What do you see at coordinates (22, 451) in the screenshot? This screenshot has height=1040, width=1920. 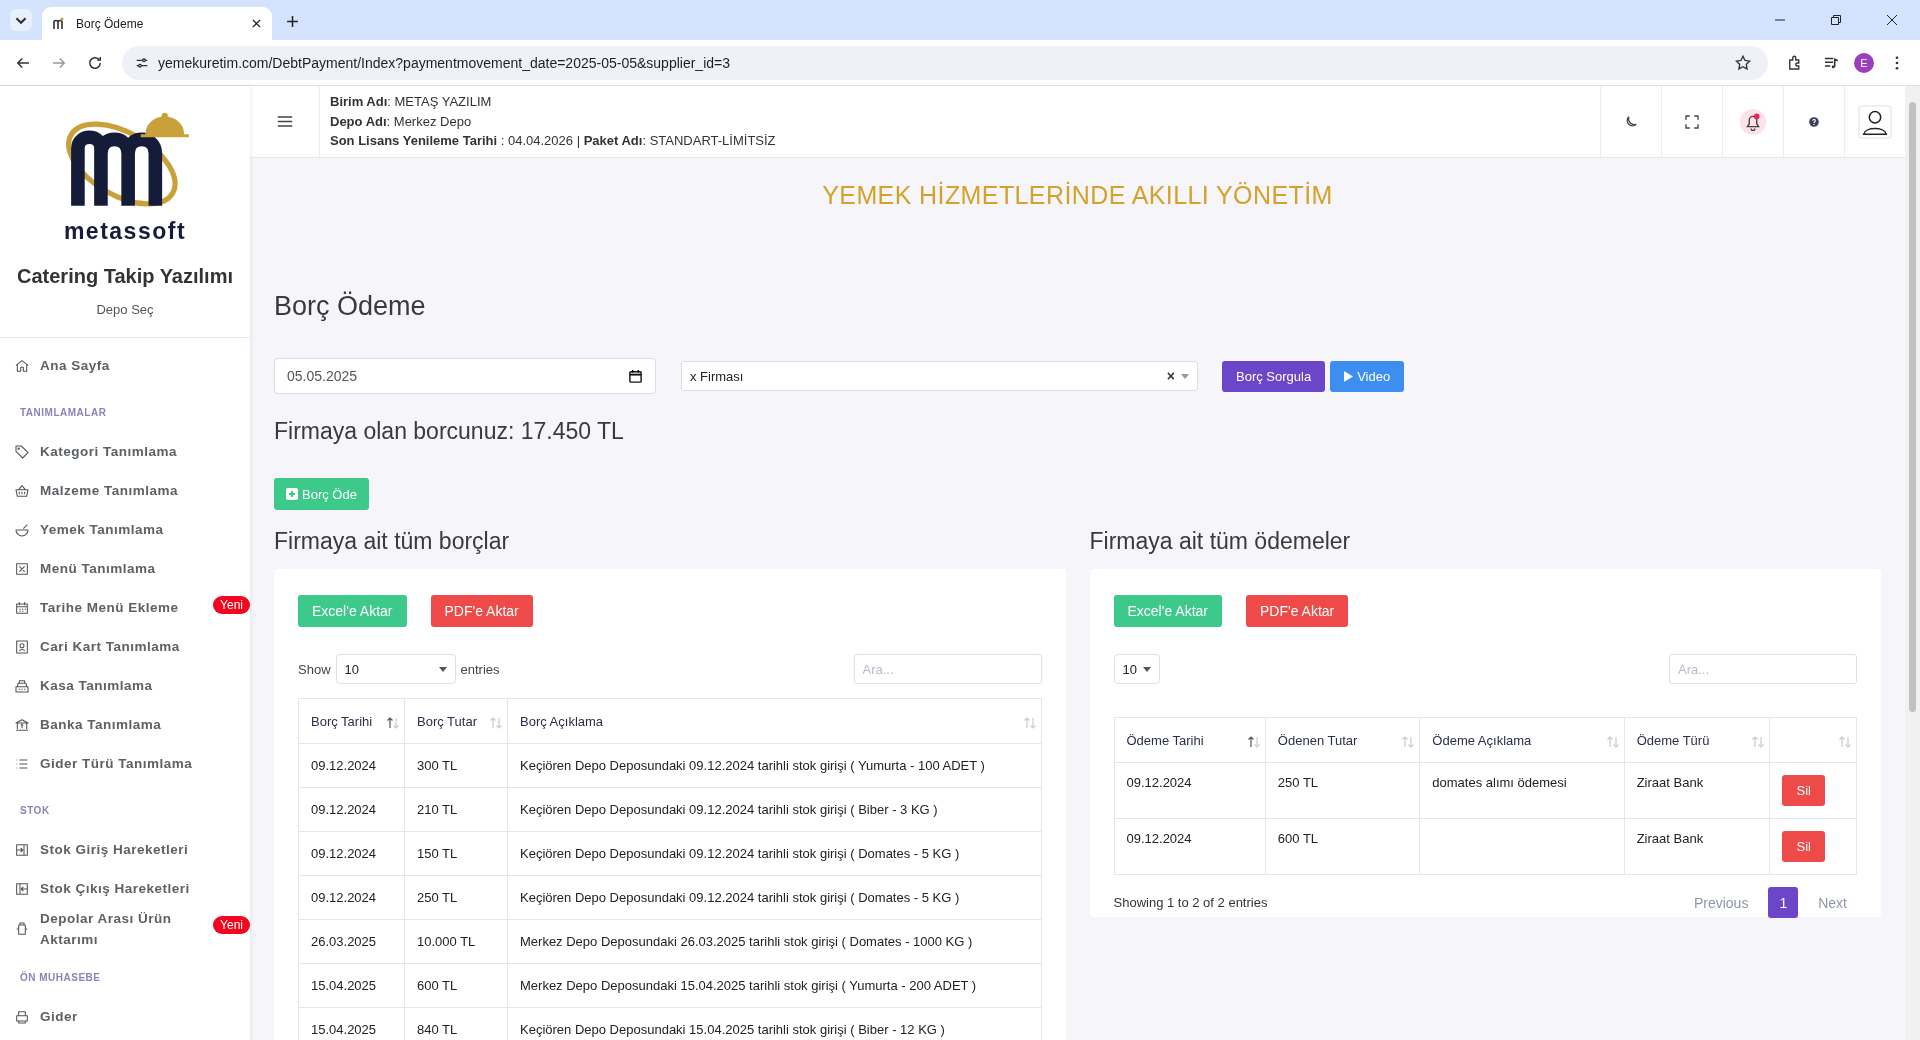 I see `tag-icon` at bounding box center [22, 451].